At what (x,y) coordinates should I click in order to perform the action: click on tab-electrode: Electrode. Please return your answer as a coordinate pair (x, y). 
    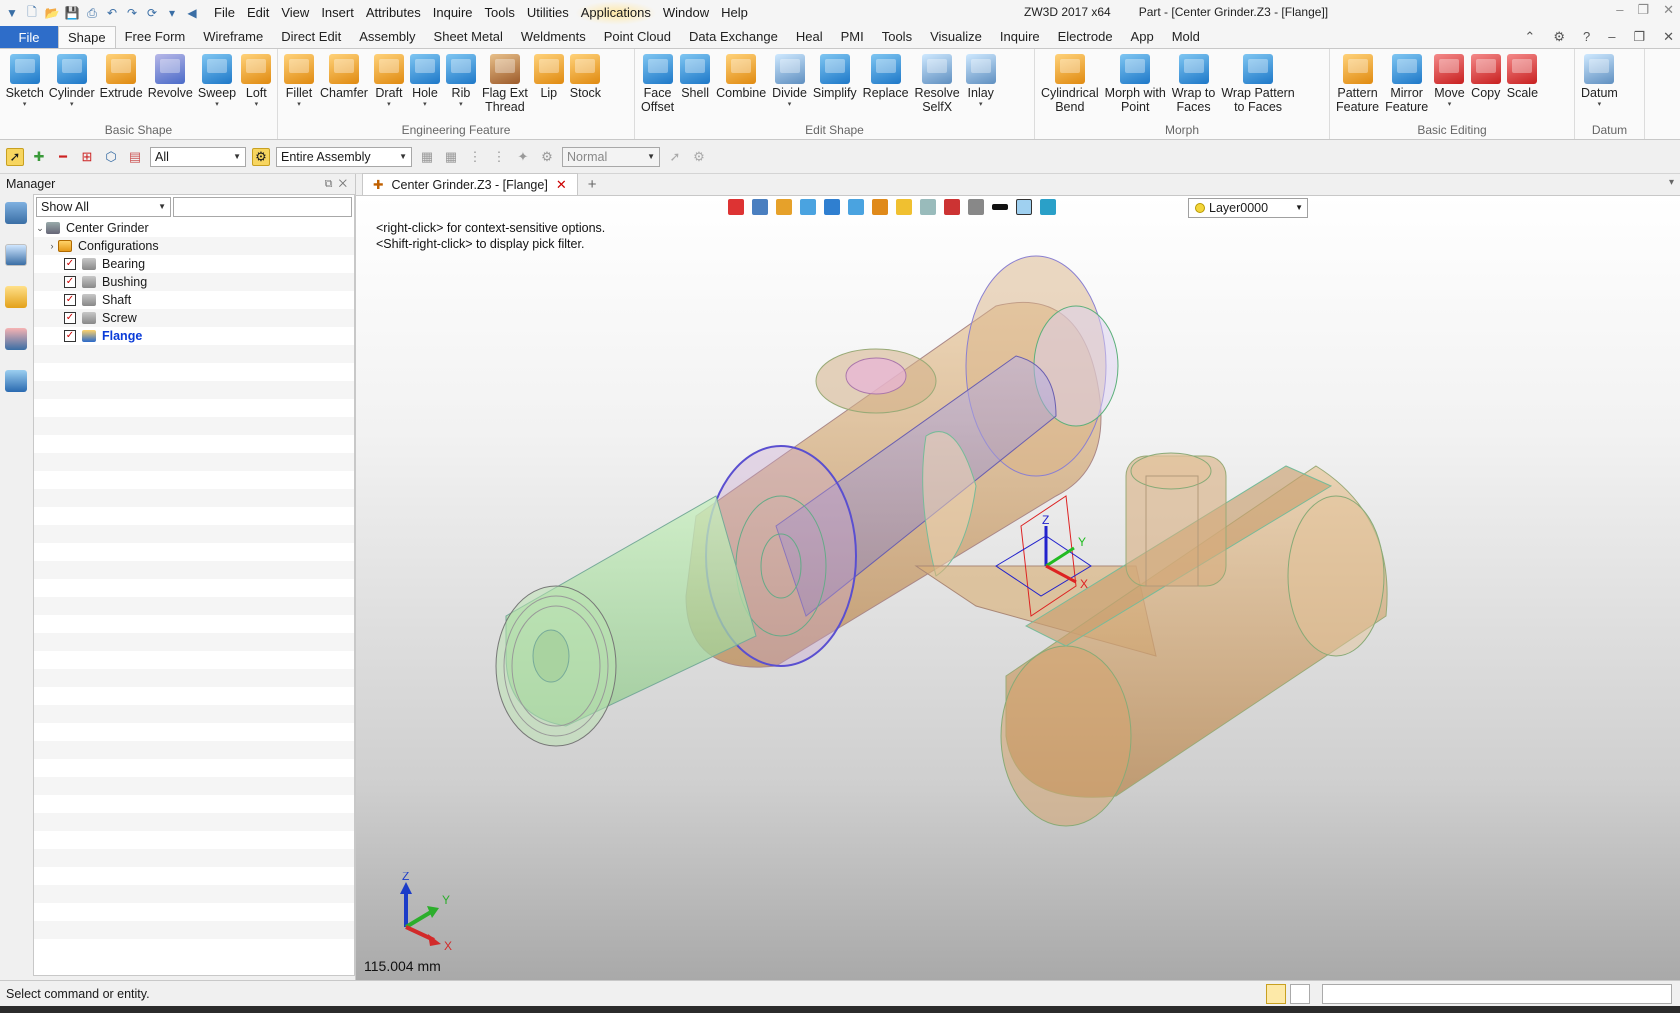
    Looking at the image, I should click on (1085, 37).